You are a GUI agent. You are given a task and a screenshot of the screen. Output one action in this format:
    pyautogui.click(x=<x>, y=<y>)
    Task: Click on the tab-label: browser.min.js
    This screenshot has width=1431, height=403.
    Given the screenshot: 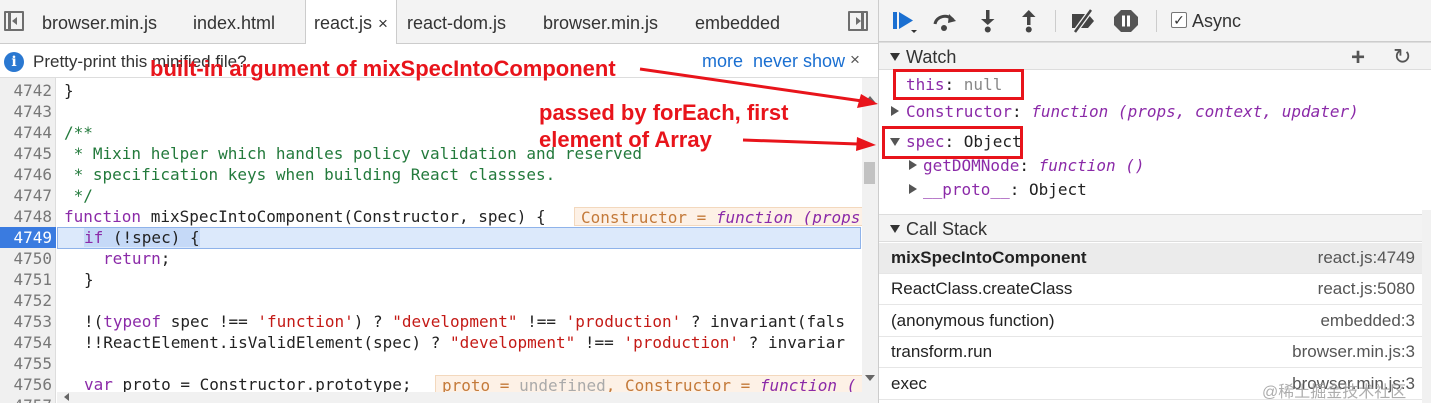 What is the action you would take?
    pyautogui.click(x=100, y=23)
    